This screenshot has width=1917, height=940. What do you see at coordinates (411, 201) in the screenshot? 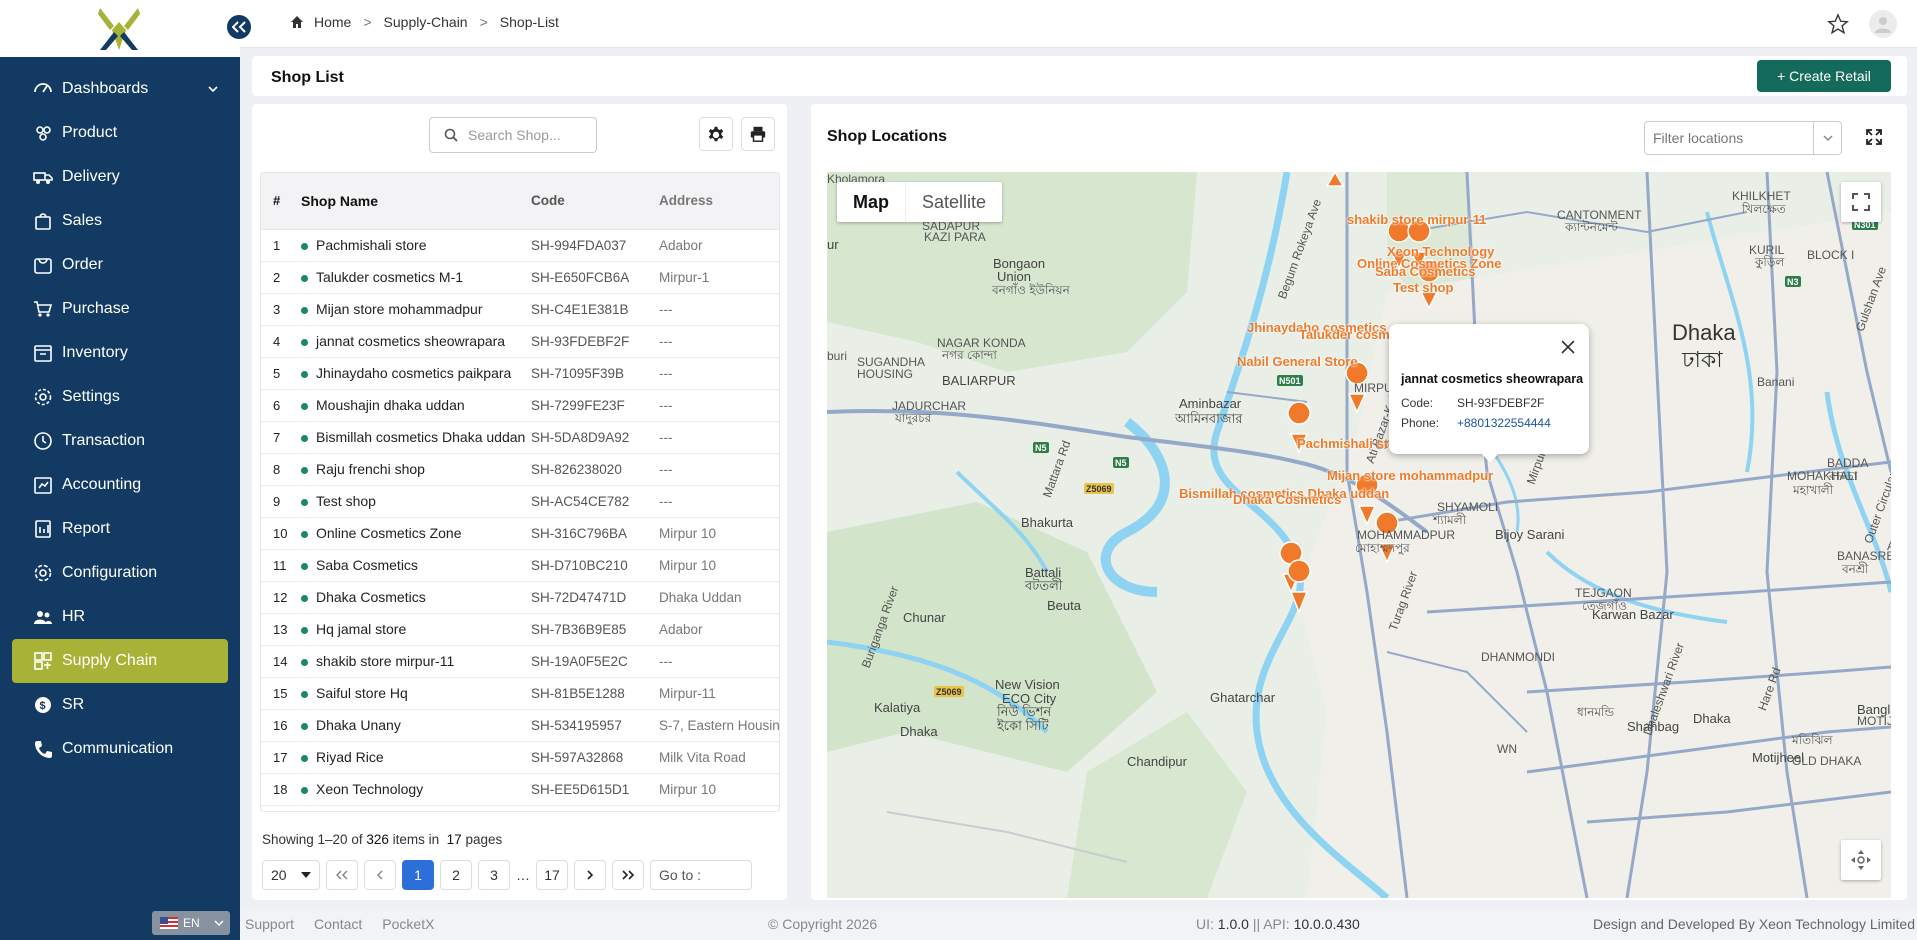
I see `column-header-shop-name: Shop Name` at bounding box center [411, 201].